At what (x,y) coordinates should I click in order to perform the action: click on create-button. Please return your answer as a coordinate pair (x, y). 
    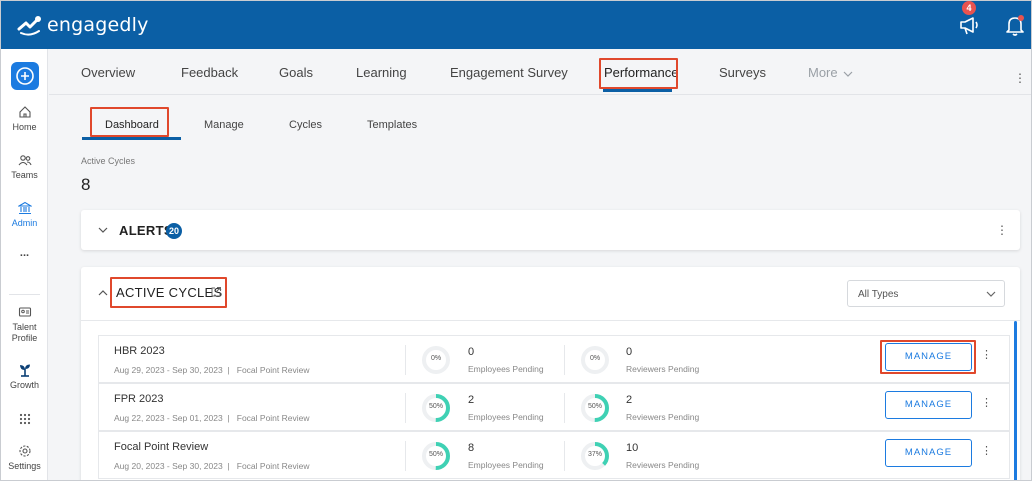
    Looking at the image, I should click on (25, 76).